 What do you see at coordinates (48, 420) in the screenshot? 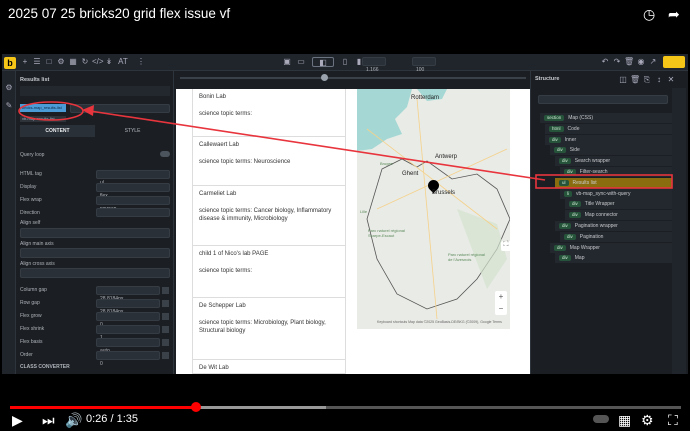
I see `next-icon: ⏭` at bounding box center [48, 420].